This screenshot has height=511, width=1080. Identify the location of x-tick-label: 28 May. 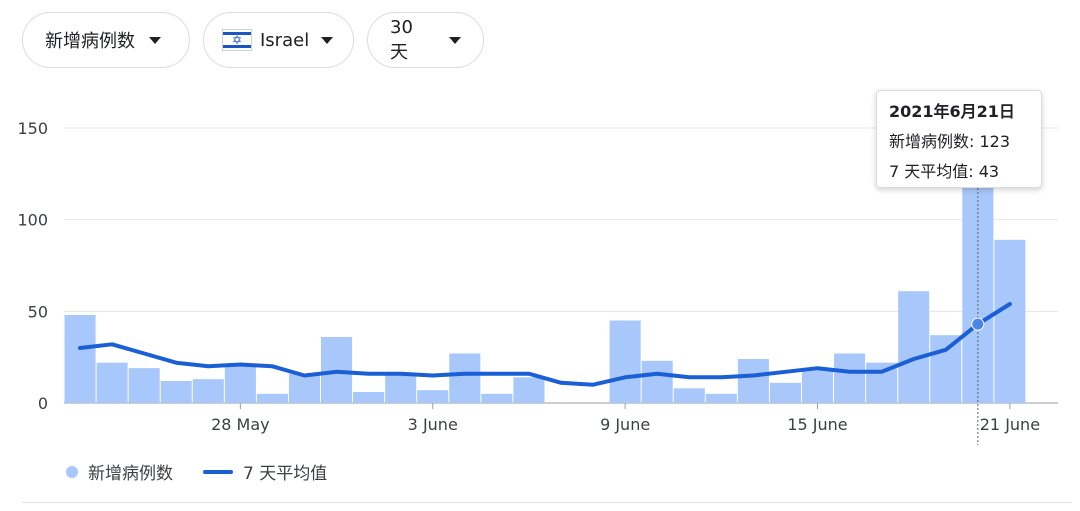
(240, 424).